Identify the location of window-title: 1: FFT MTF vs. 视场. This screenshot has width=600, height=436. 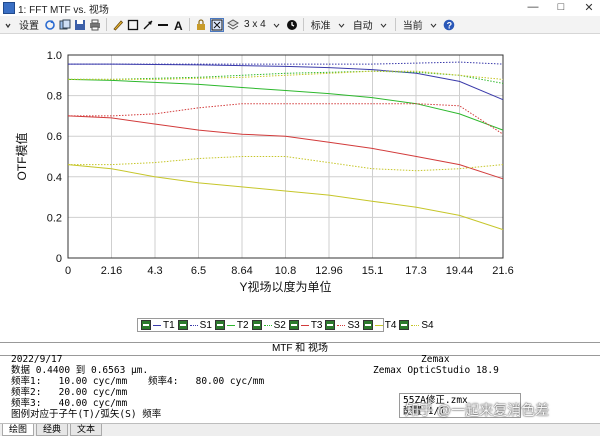
(63, 10).